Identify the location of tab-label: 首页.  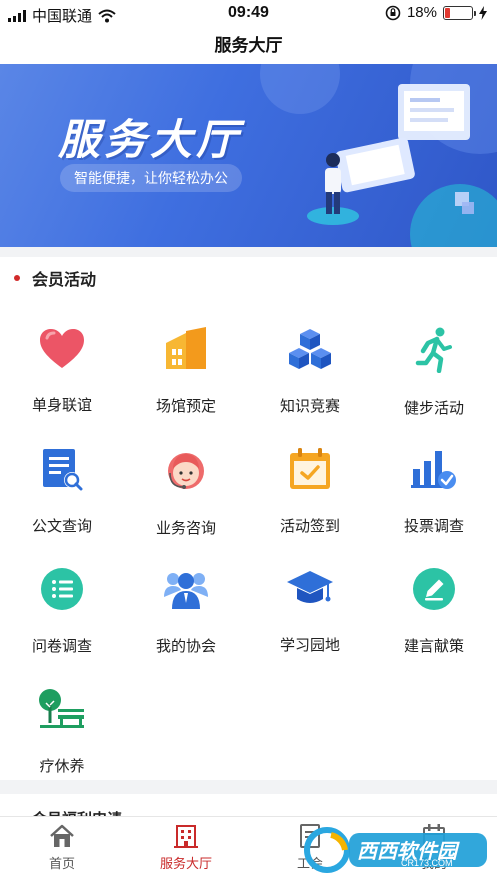
(61, 863).